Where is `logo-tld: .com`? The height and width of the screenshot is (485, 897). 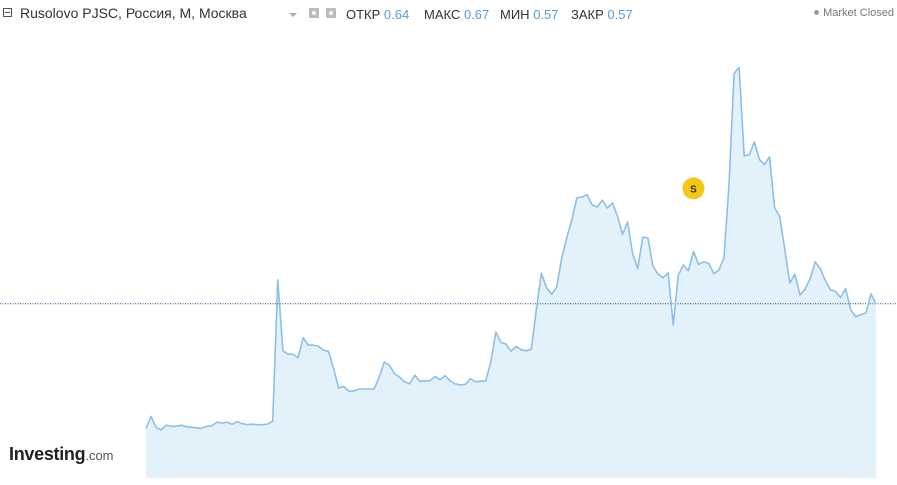 logo-tld: .com is located at coordinates (99, 455).